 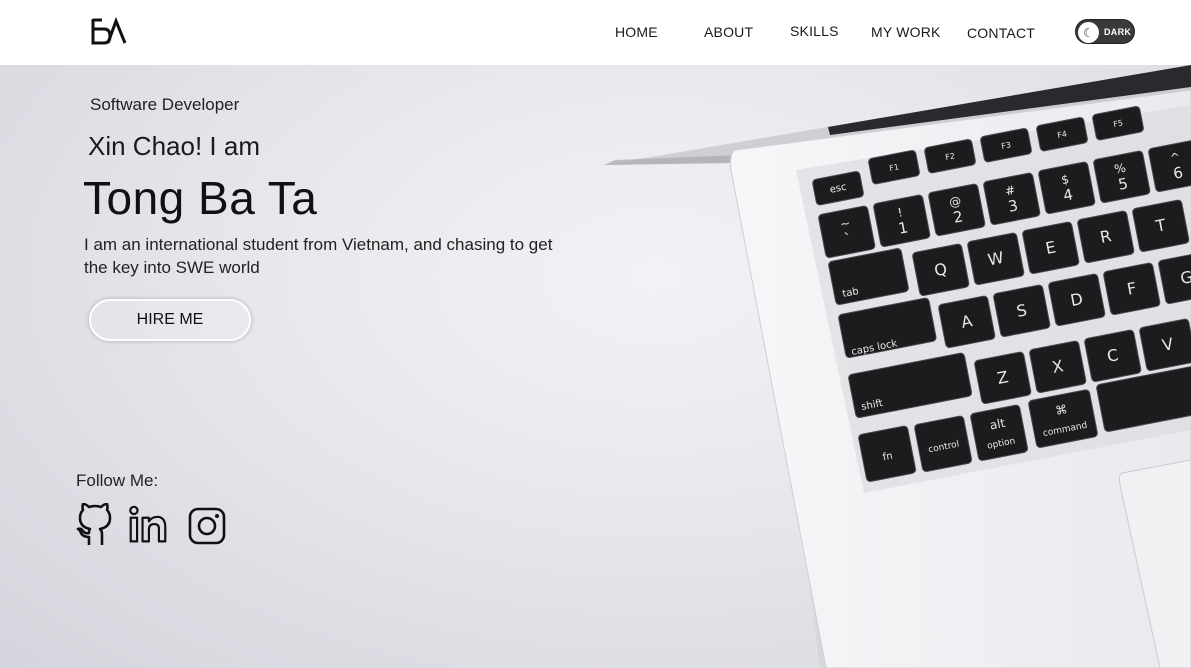 What do you see at coordinates (941, 270) in the screenshot?
I see `key-q: Q` at bounding box center [941, 270].